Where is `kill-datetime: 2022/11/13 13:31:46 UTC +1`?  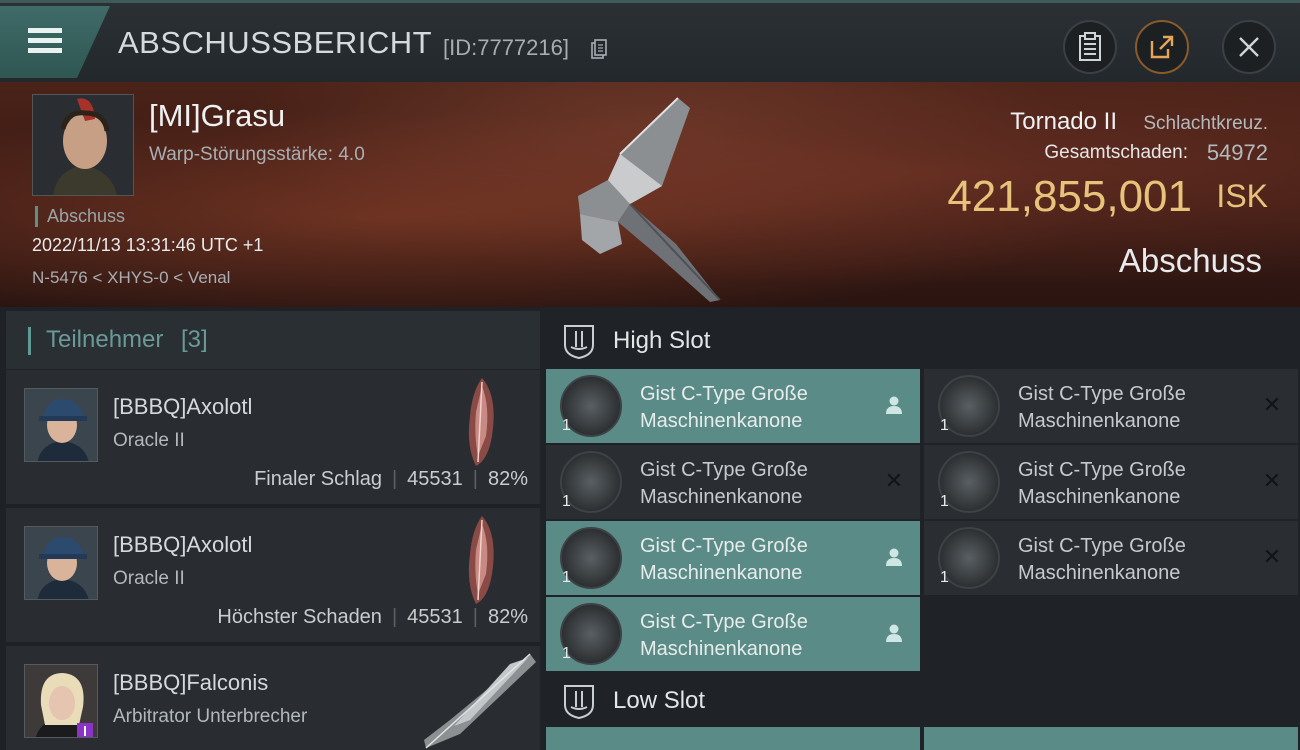 kill-datetime: 2022/11/13 13:31:46 UTC +1 is located at coordinates (148, 245).